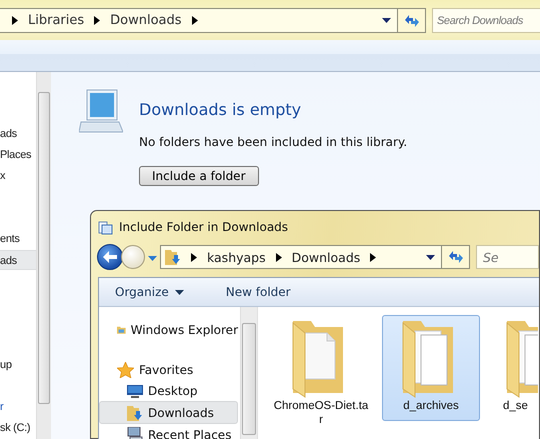 The image size is (540, 439). I want to click on nav-item: Downloads, so click(168, 412).